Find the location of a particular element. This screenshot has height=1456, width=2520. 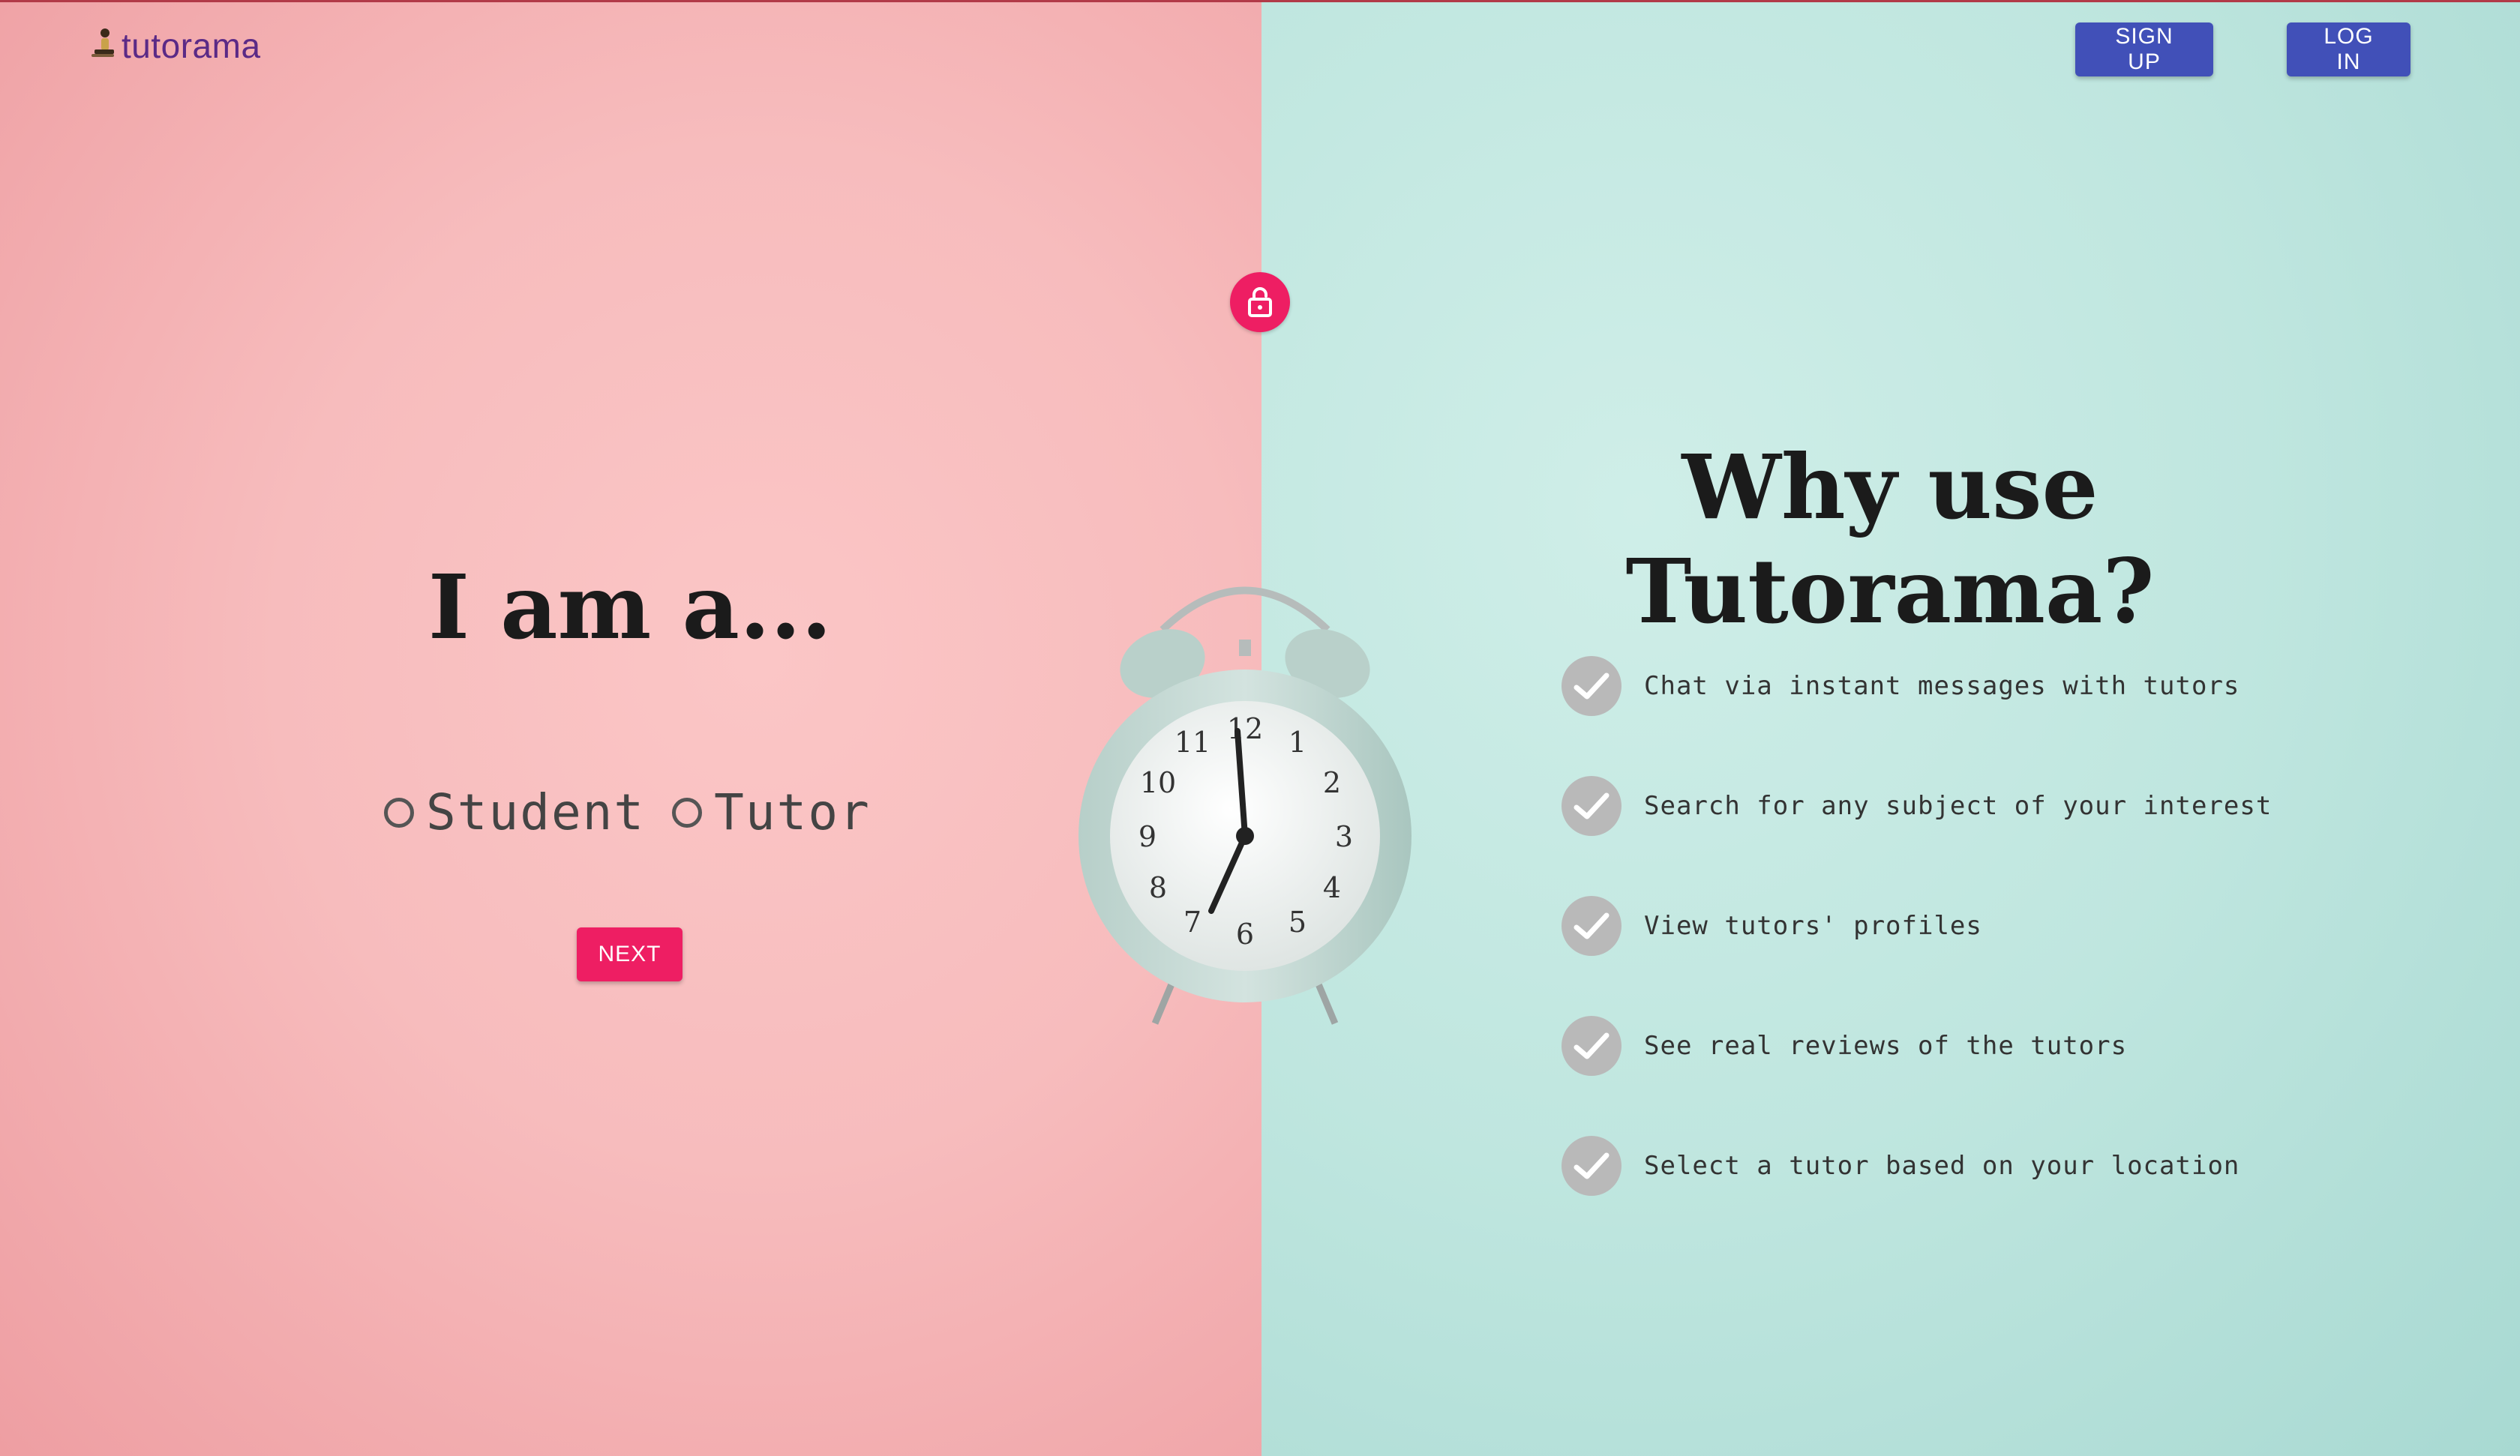

list-item: Chat via instant messages with tutors is located at coordinates (1917, 686).